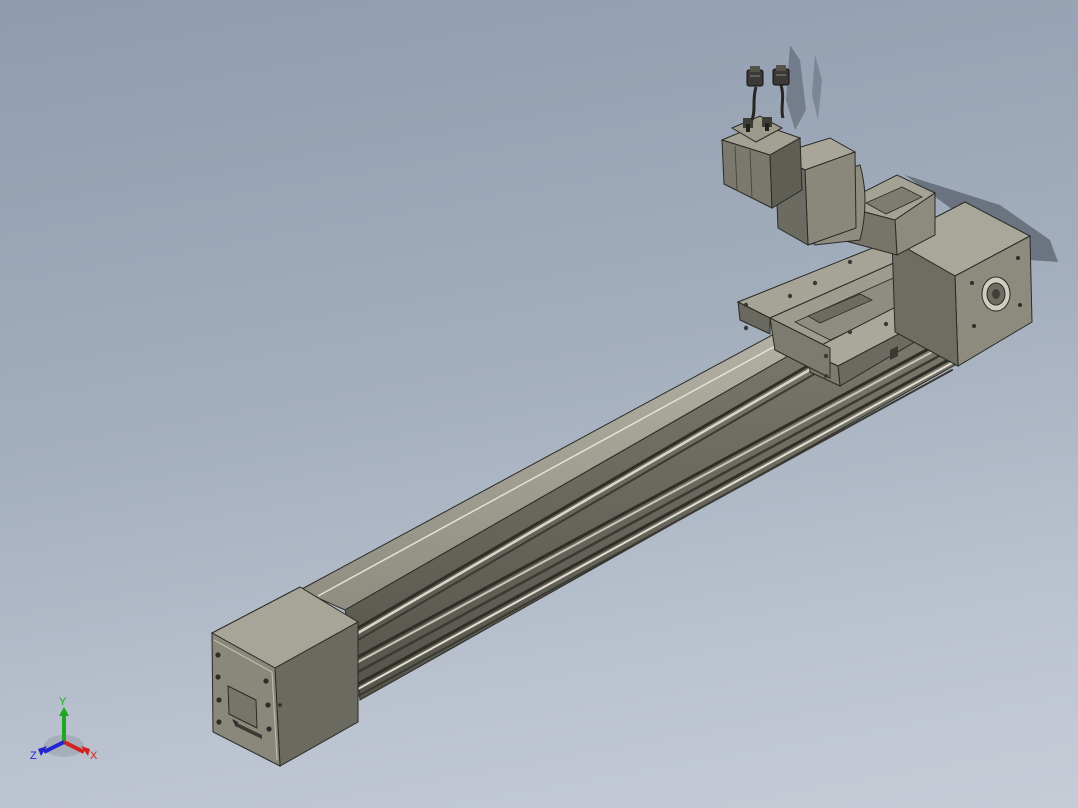  What do you see at coordinates (761, 162) in the screenshot?
I see `servo-motor` at bounding box center [761, 162].